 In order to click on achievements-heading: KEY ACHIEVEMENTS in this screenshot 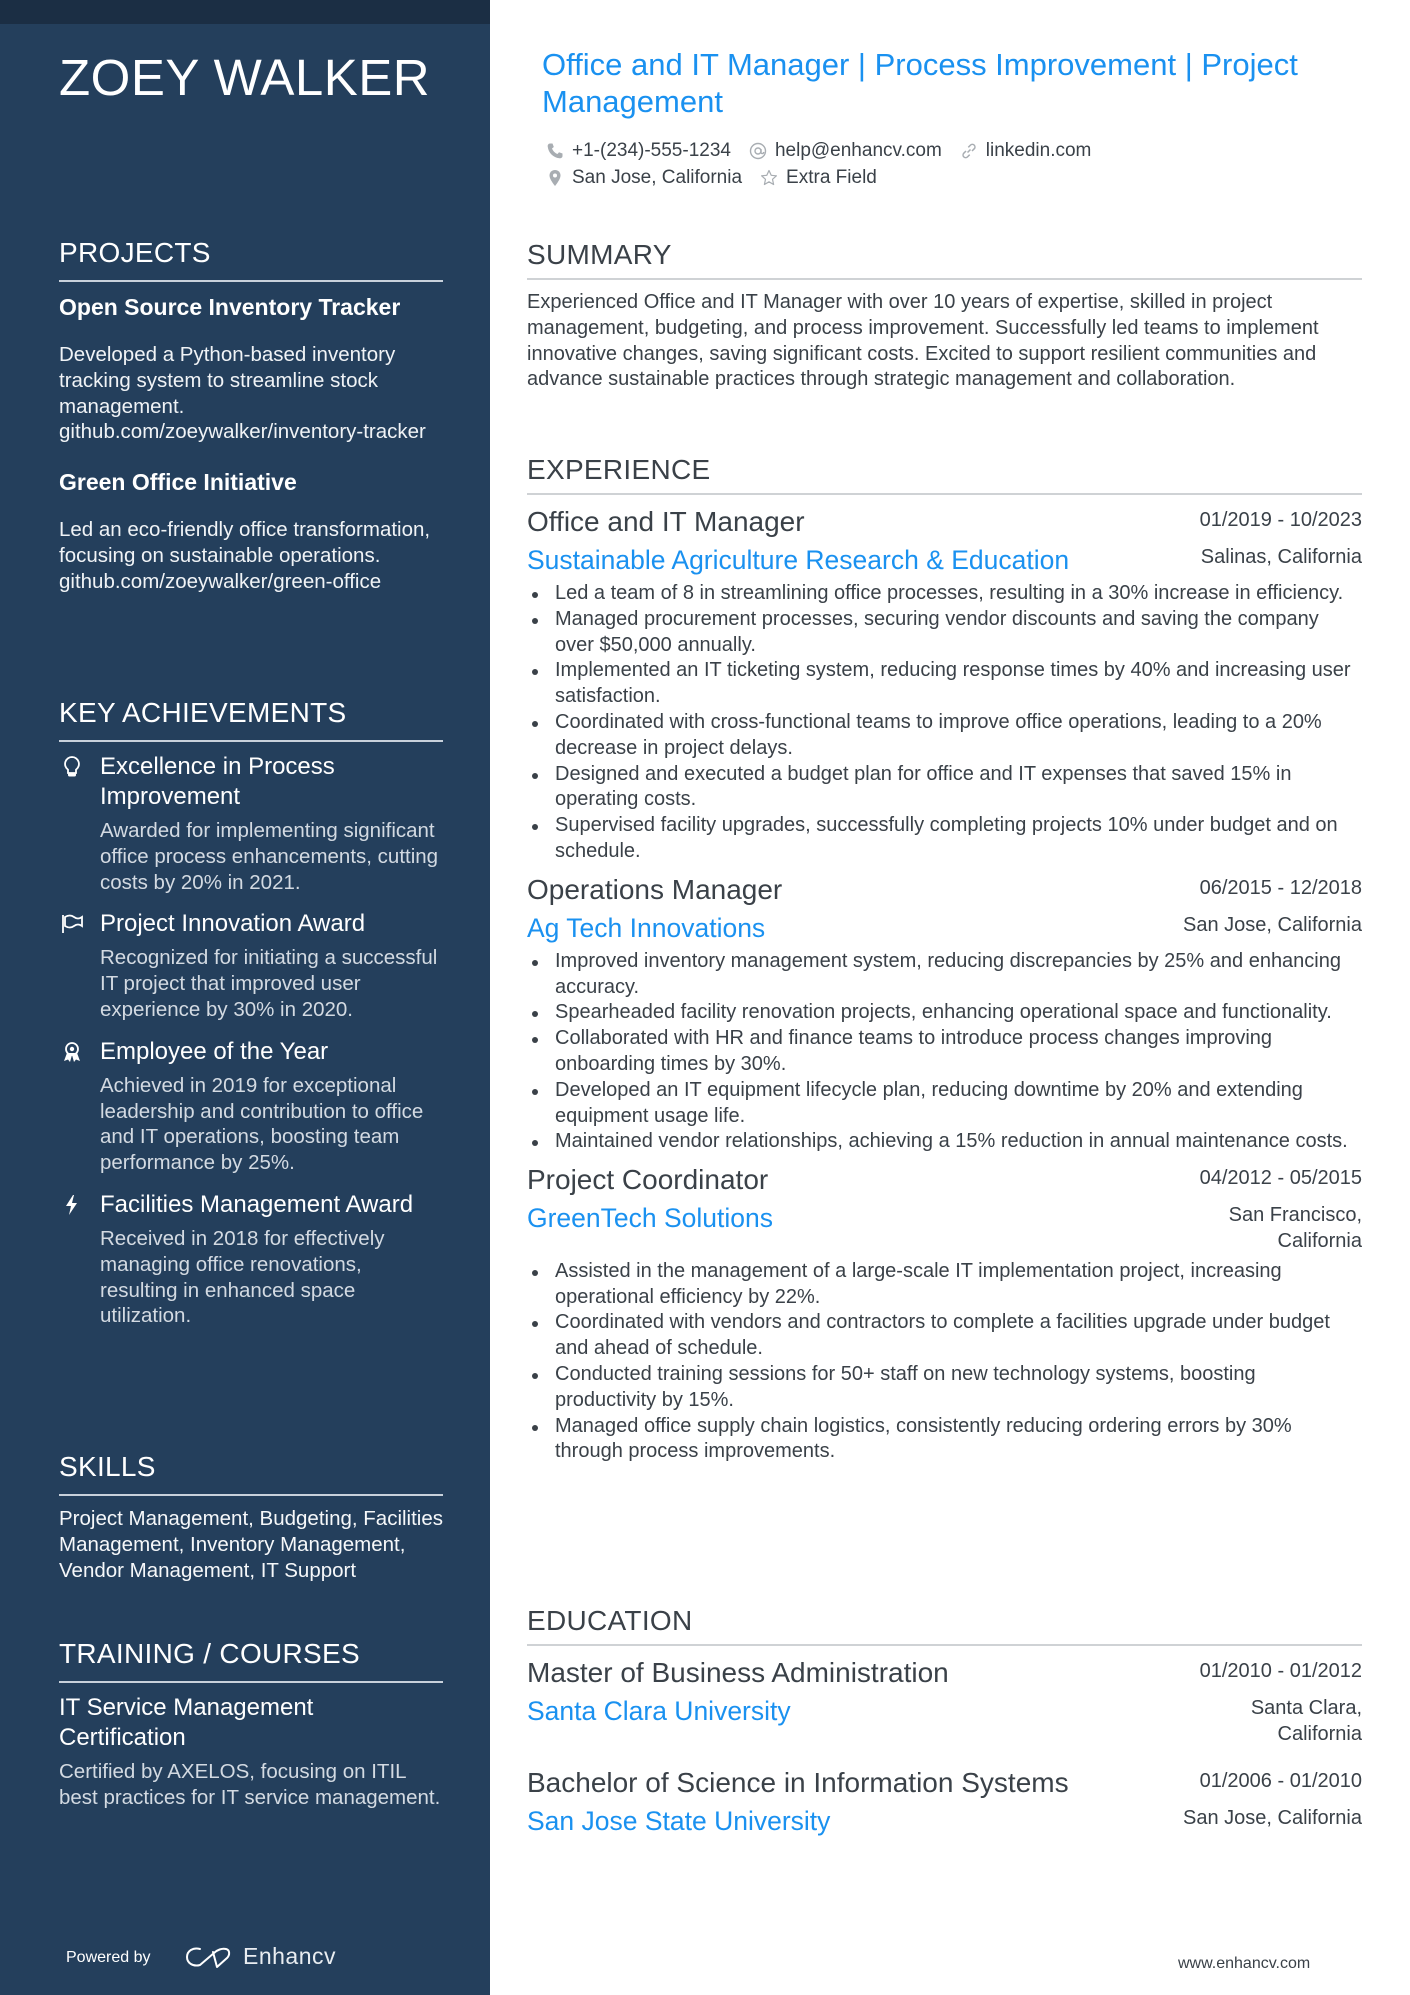, I will do `click(251, 719)`.